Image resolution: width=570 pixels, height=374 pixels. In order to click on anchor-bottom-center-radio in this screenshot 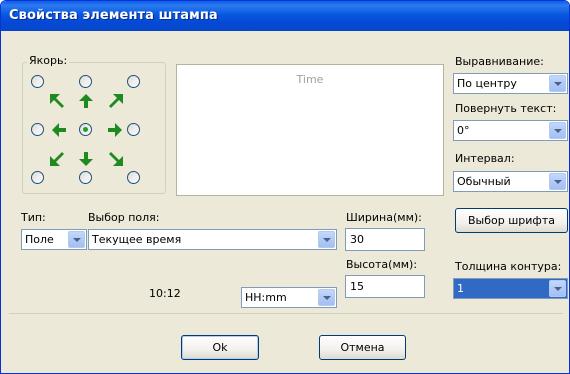, I will do `click(85, 177)`.